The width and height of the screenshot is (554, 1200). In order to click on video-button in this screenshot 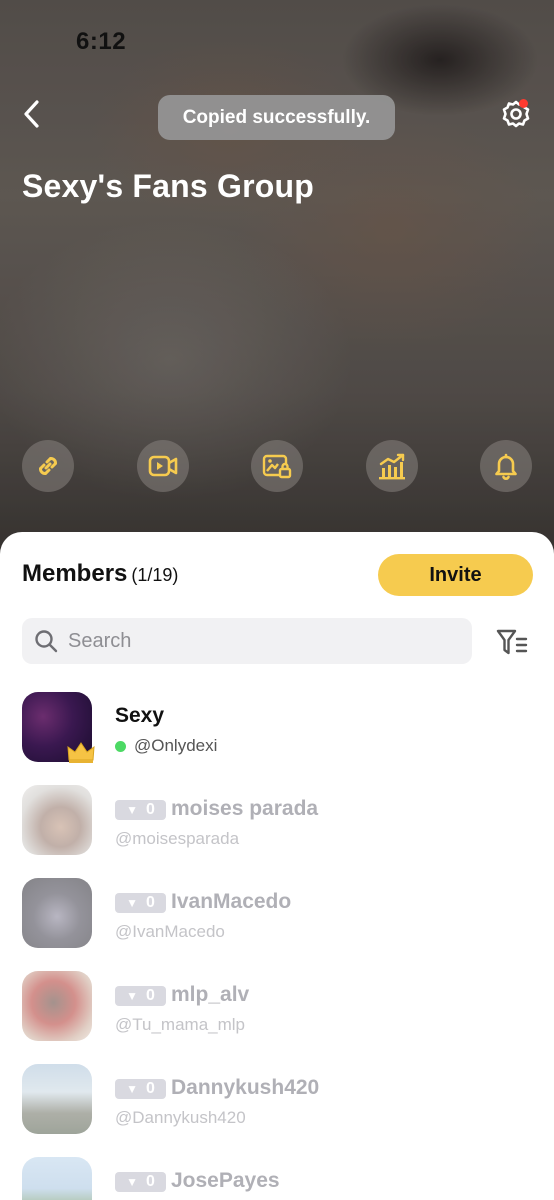, I will do `click(163, 466)`.